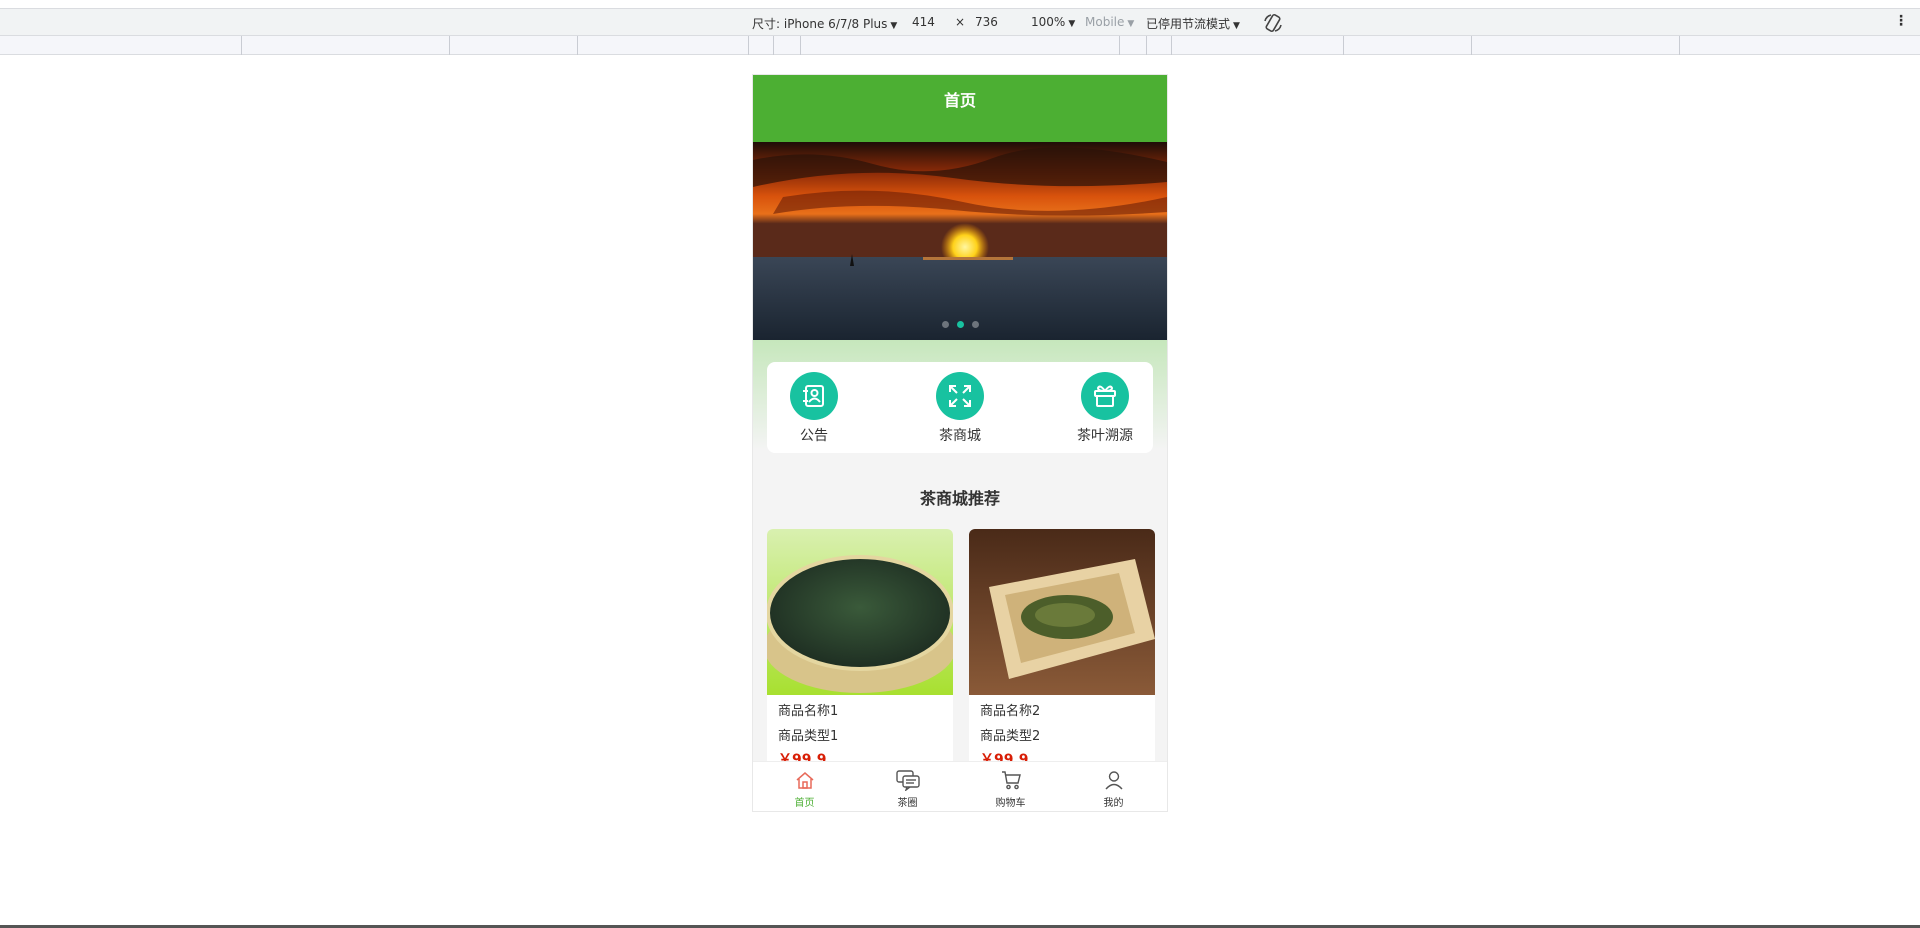  Describe the element at coordinates (960, 436) in the screenshot. I see `menu-label: 茶商城` at that location.